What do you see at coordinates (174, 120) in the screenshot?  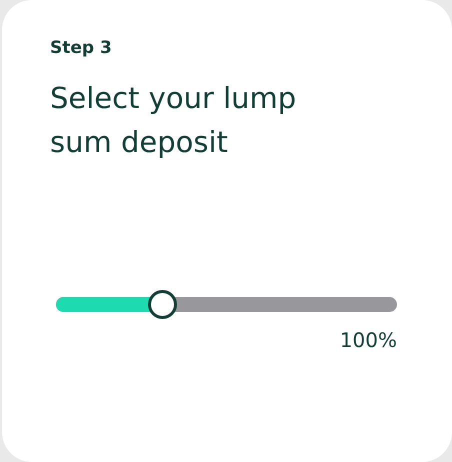 I see `heading: Select your lump sum deposit` at bounding box center [174, 120].